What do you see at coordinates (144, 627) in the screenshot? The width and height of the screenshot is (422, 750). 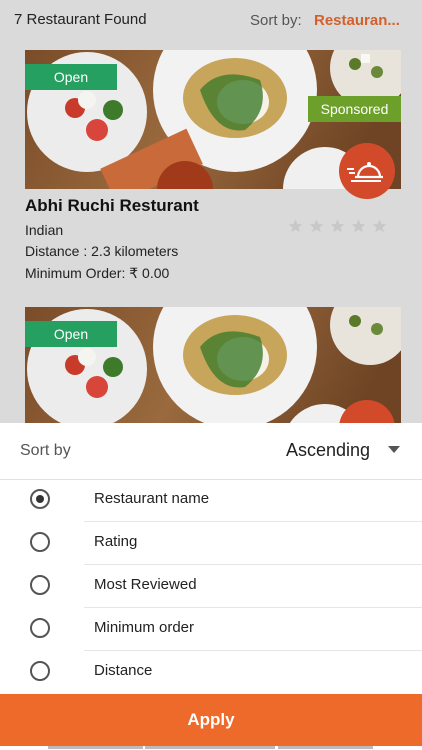 I see `sort-option-label: Minimum order` at bounding box center [144, 627].